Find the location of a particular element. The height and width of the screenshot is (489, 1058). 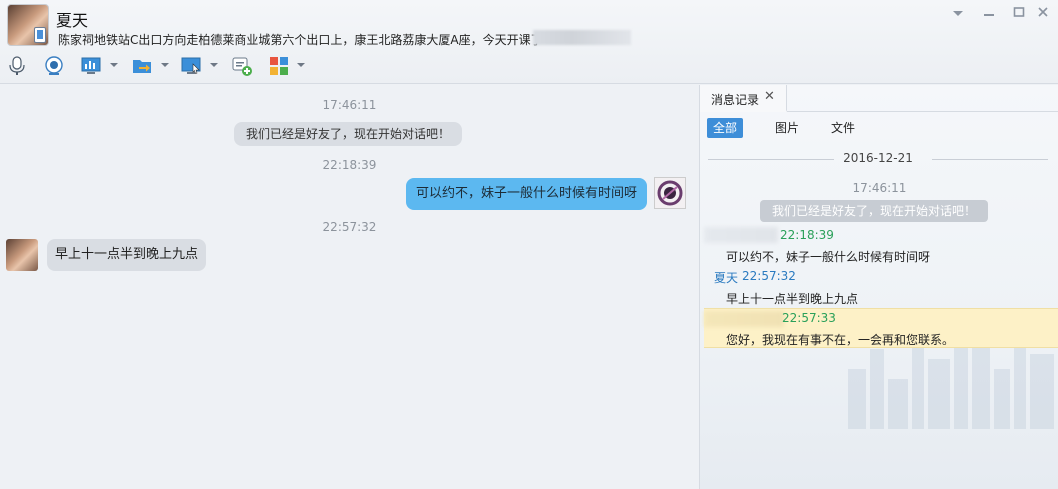

file-transfer-dropdown-icon is located at coordinates (165, 65).